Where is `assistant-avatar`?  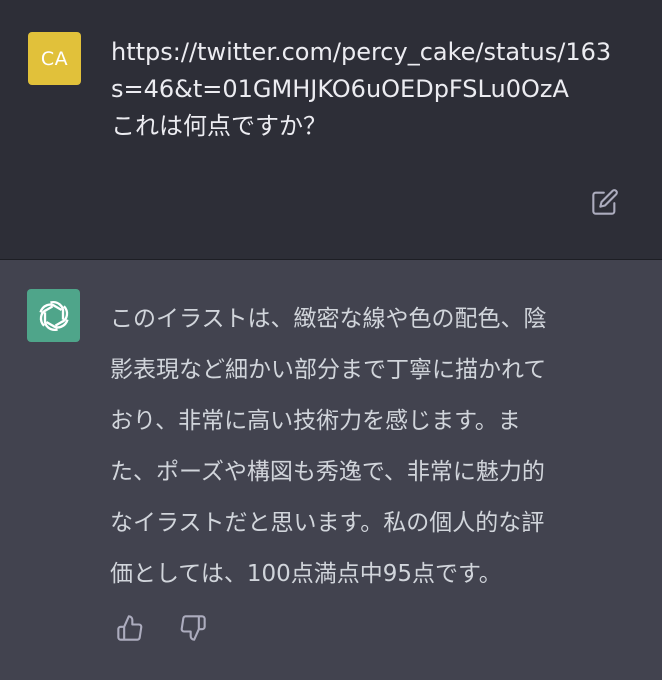
assistant-avatar is located at coordinates (53, 315).